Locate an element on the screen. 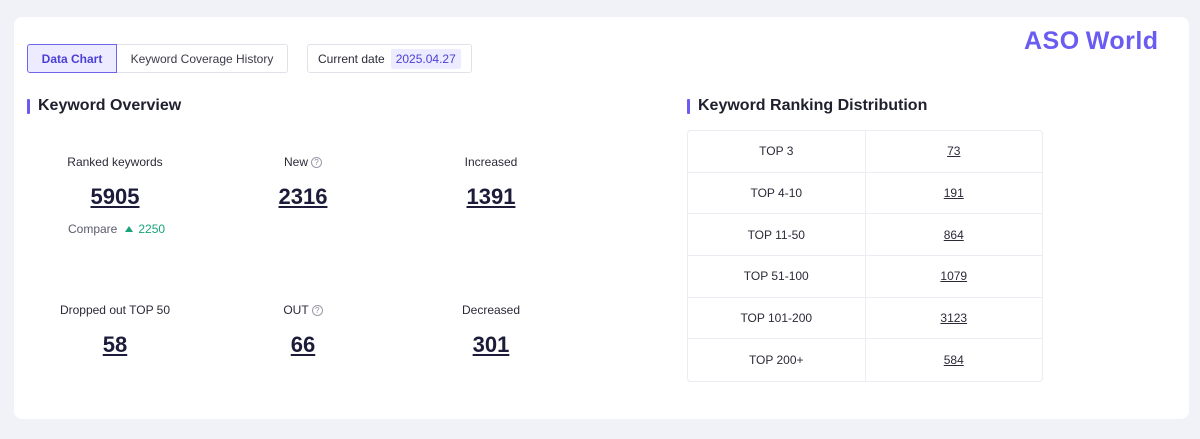 This screenshot has width=1200, height=439. table-row: TOP 11-50 864 is located at coordinates (865, 235).